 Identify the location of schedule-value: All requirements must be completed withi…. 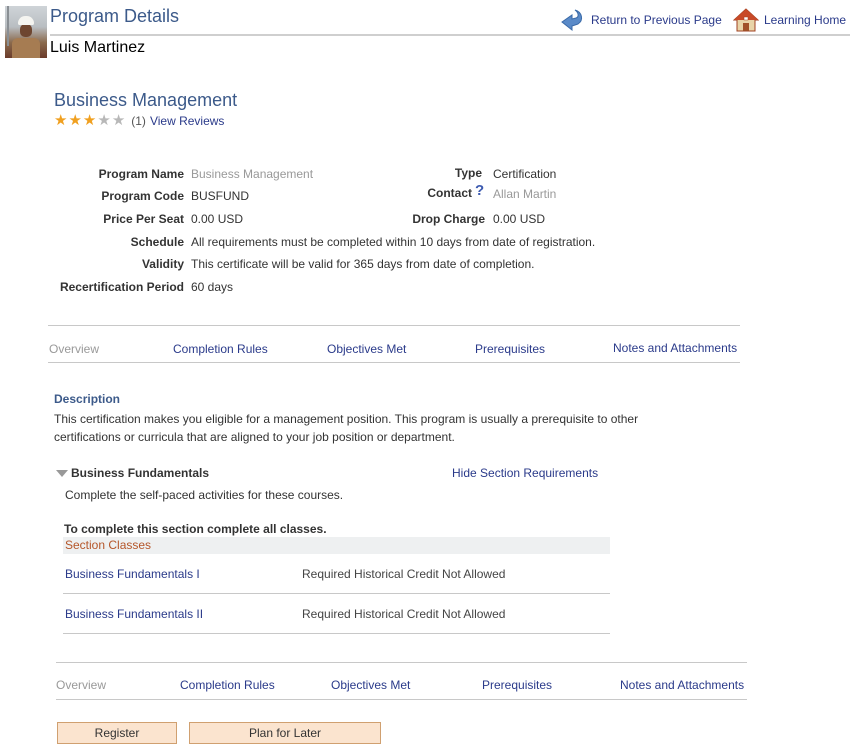
(393, 242).